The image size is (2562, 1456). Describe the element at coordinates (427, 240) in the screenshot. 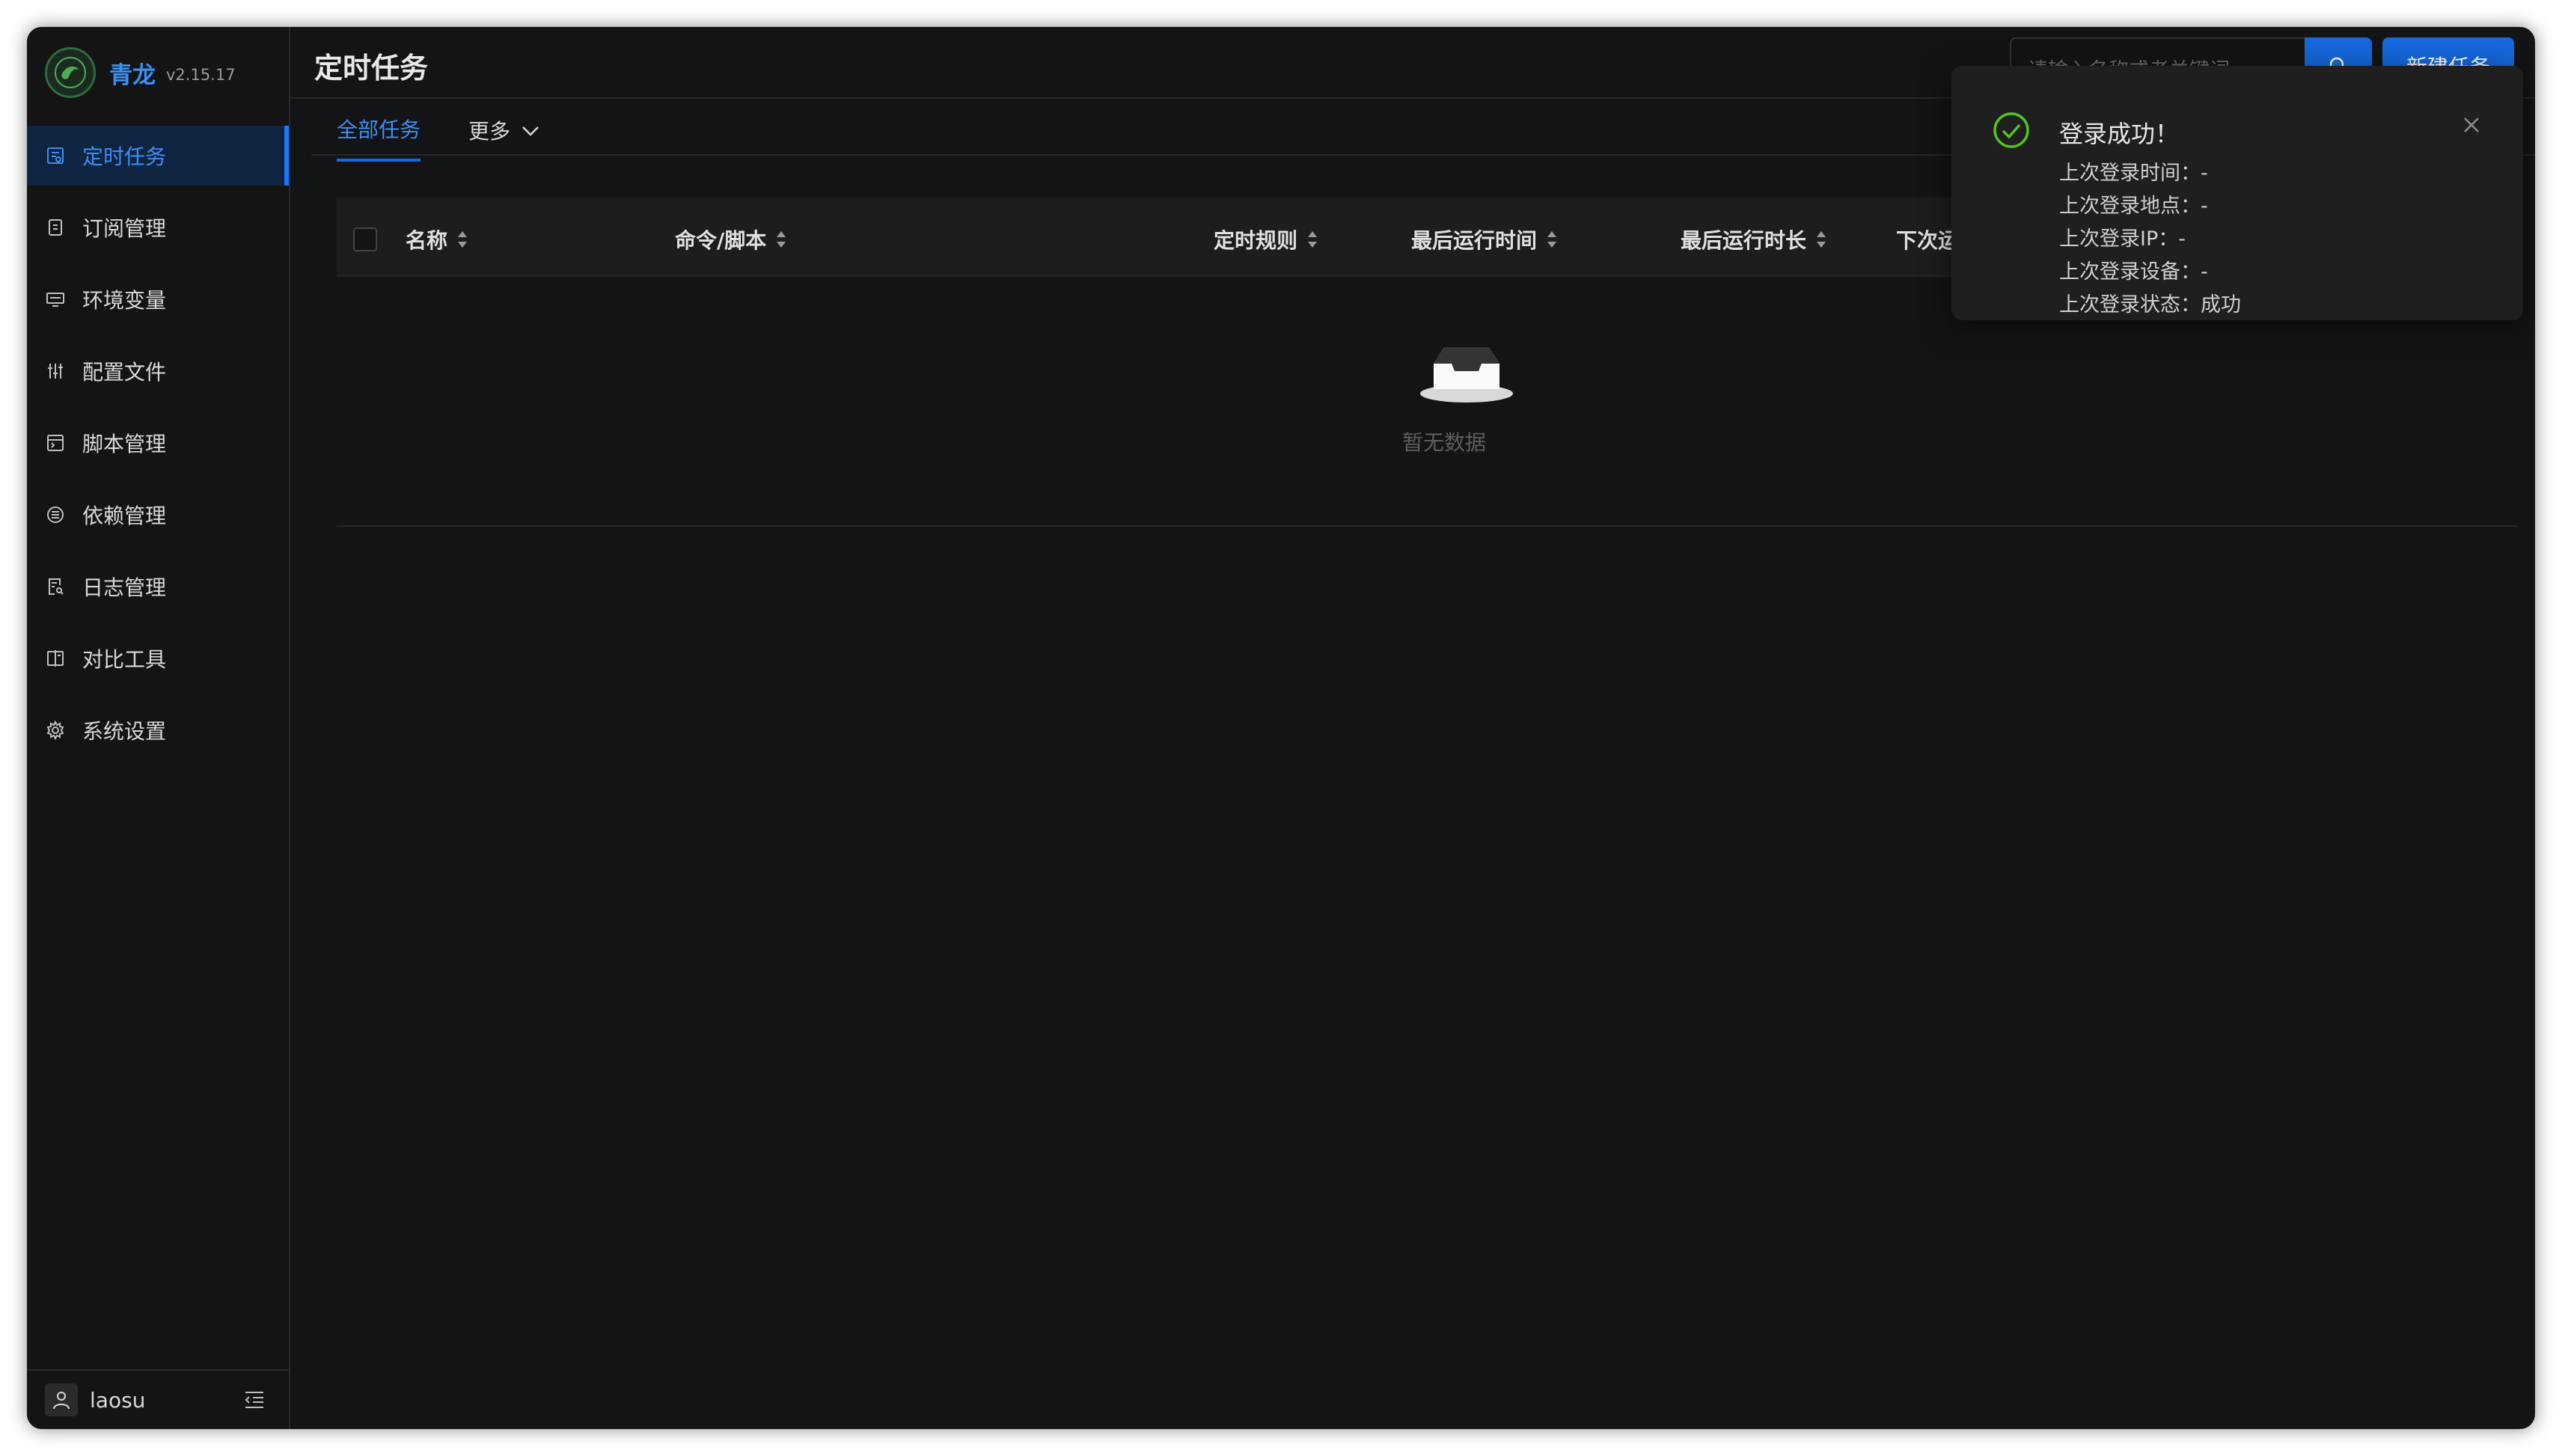

I see `column-label: 名称` at that location.